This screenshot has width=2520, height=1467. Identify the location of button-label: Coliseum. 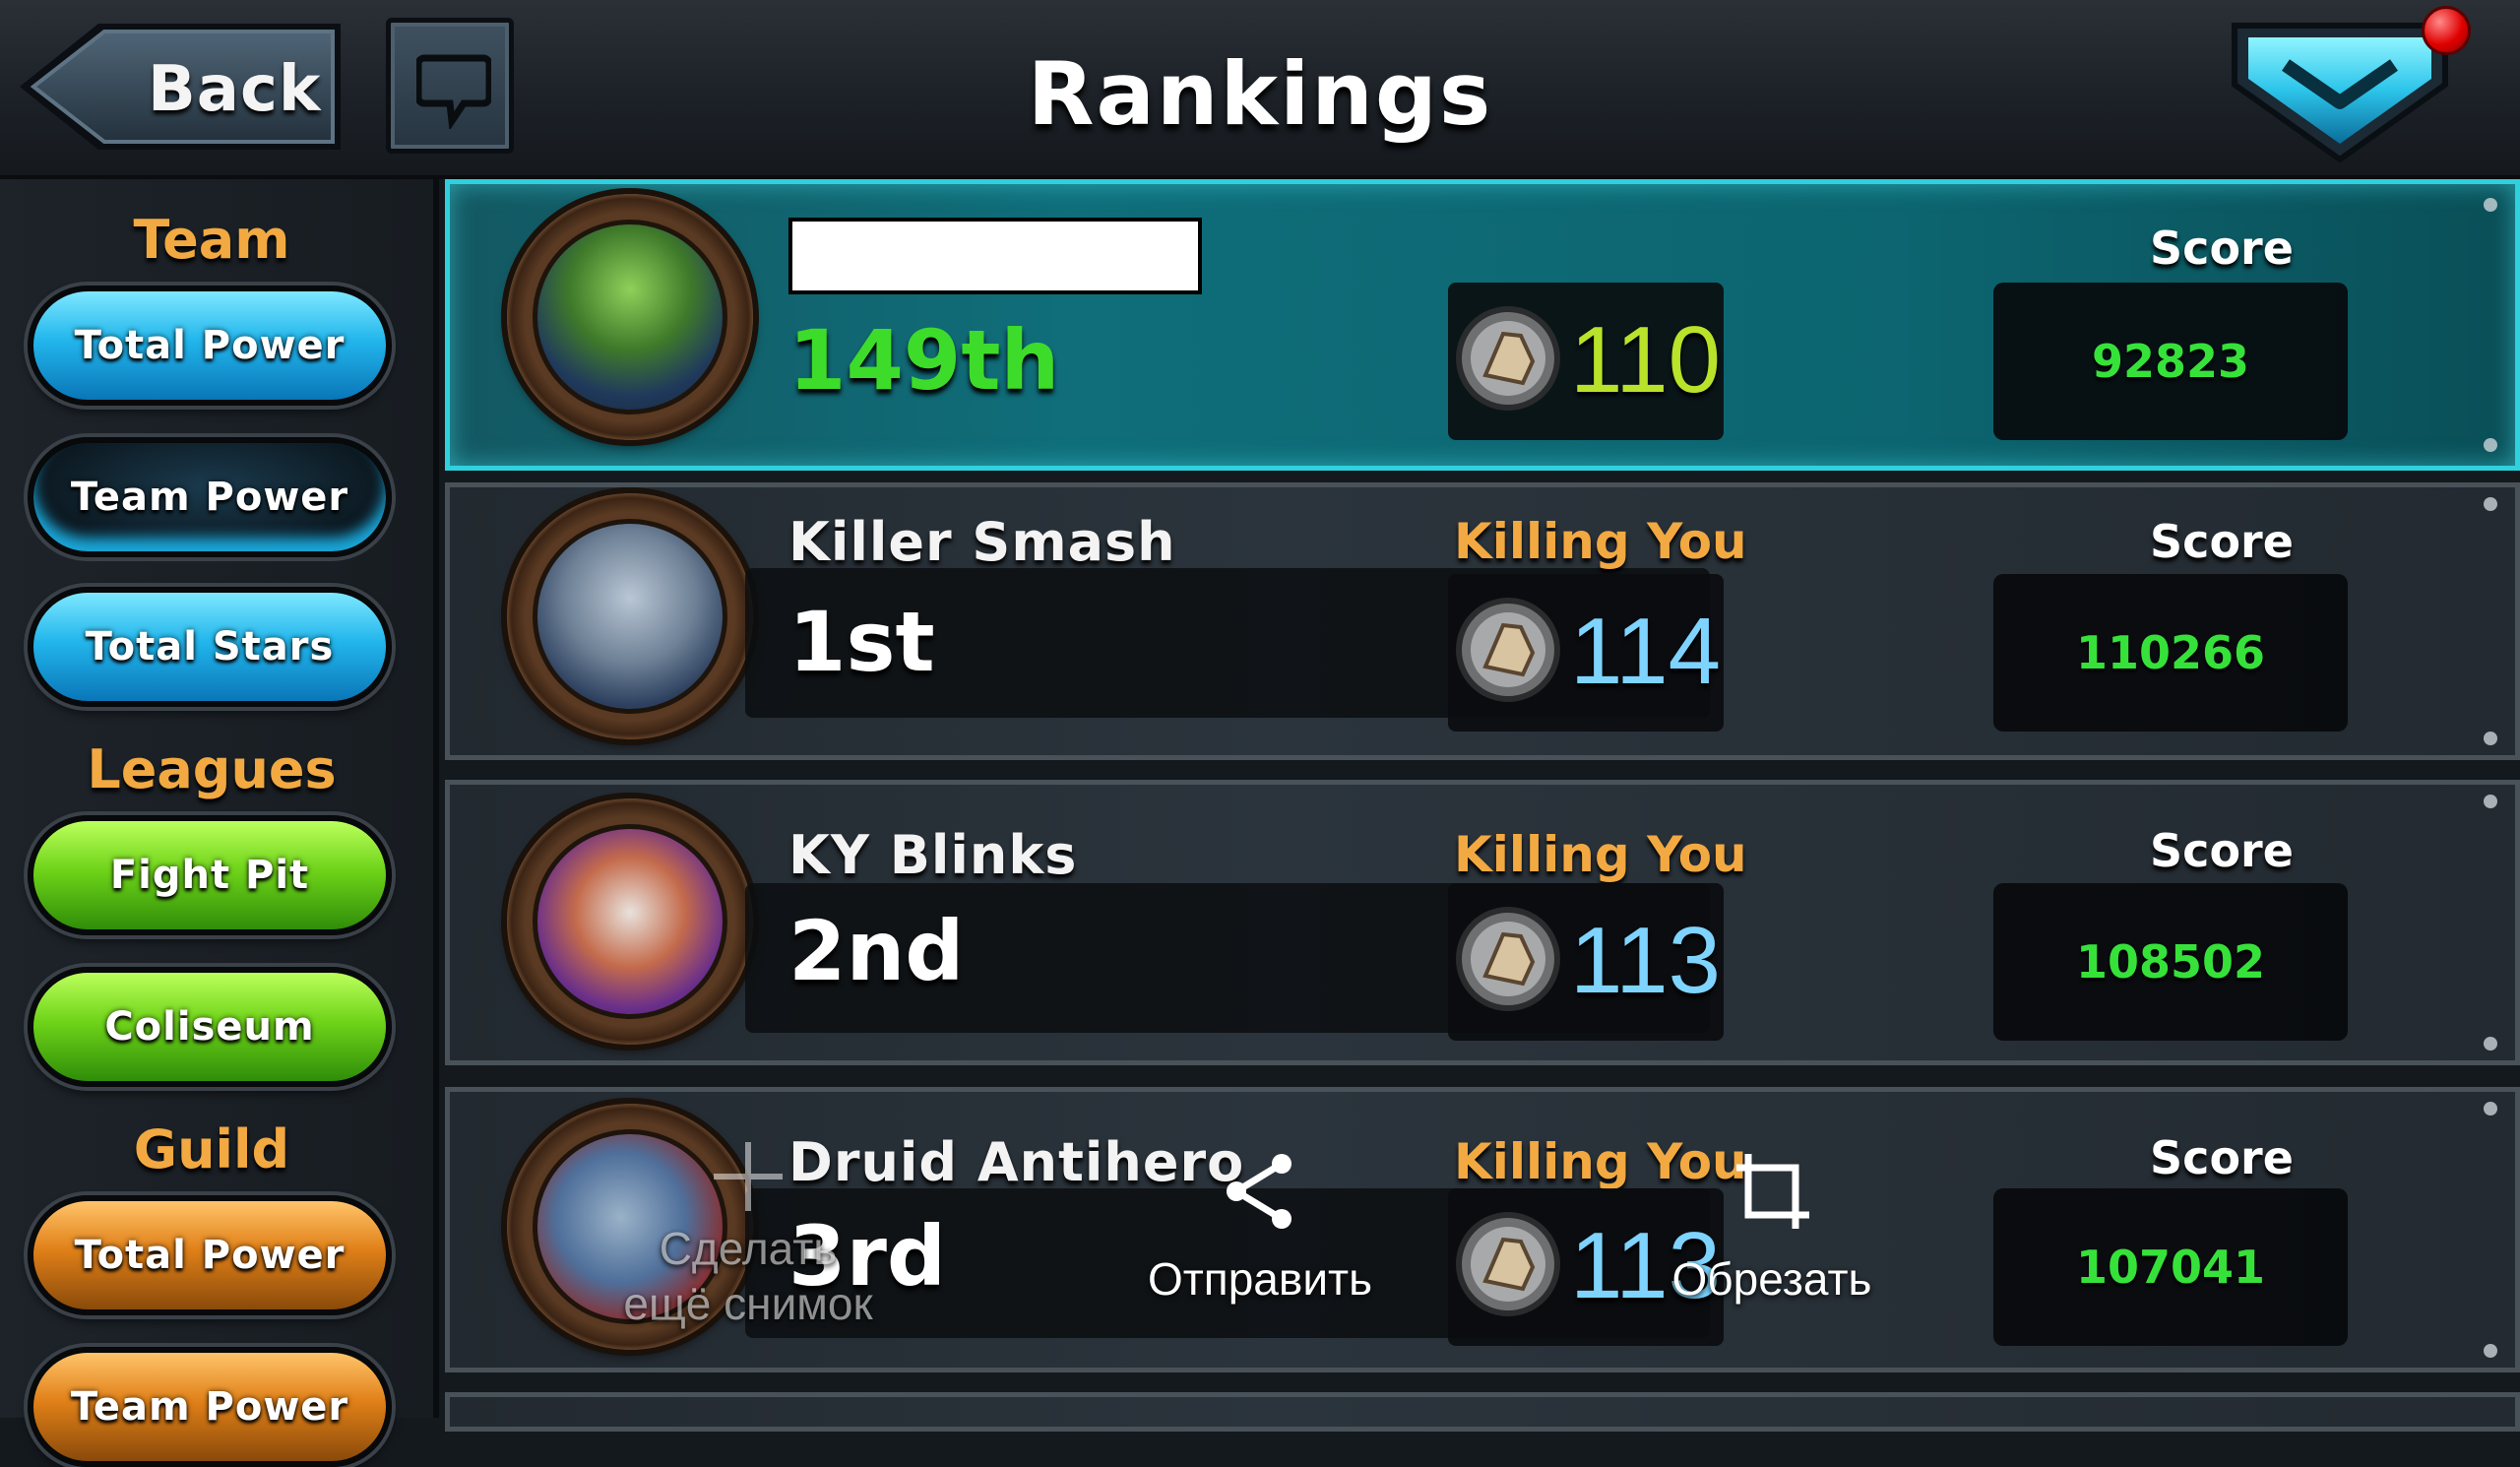
(209, 1027).